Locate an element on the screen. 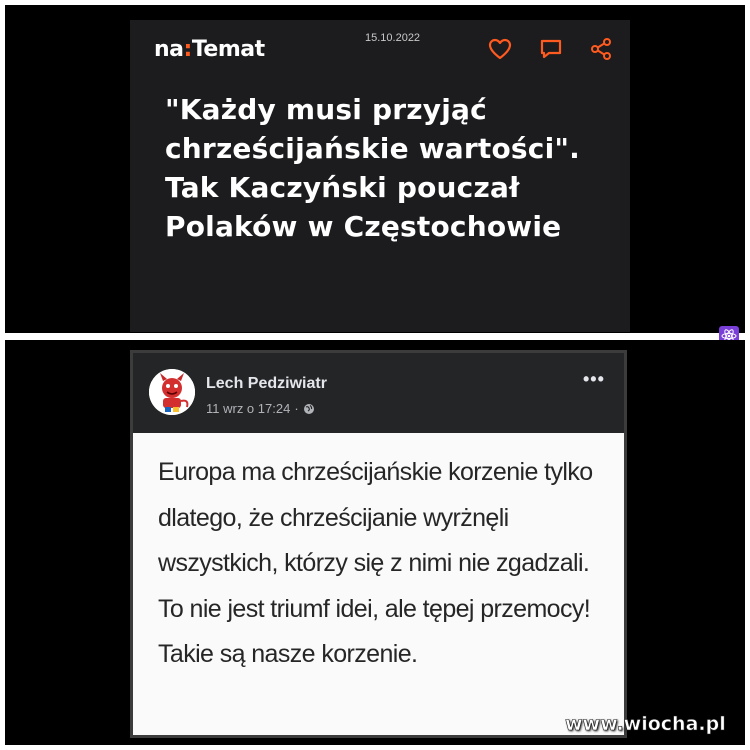  natemat-logo: na:Temat is located at coordinates (209, 49).